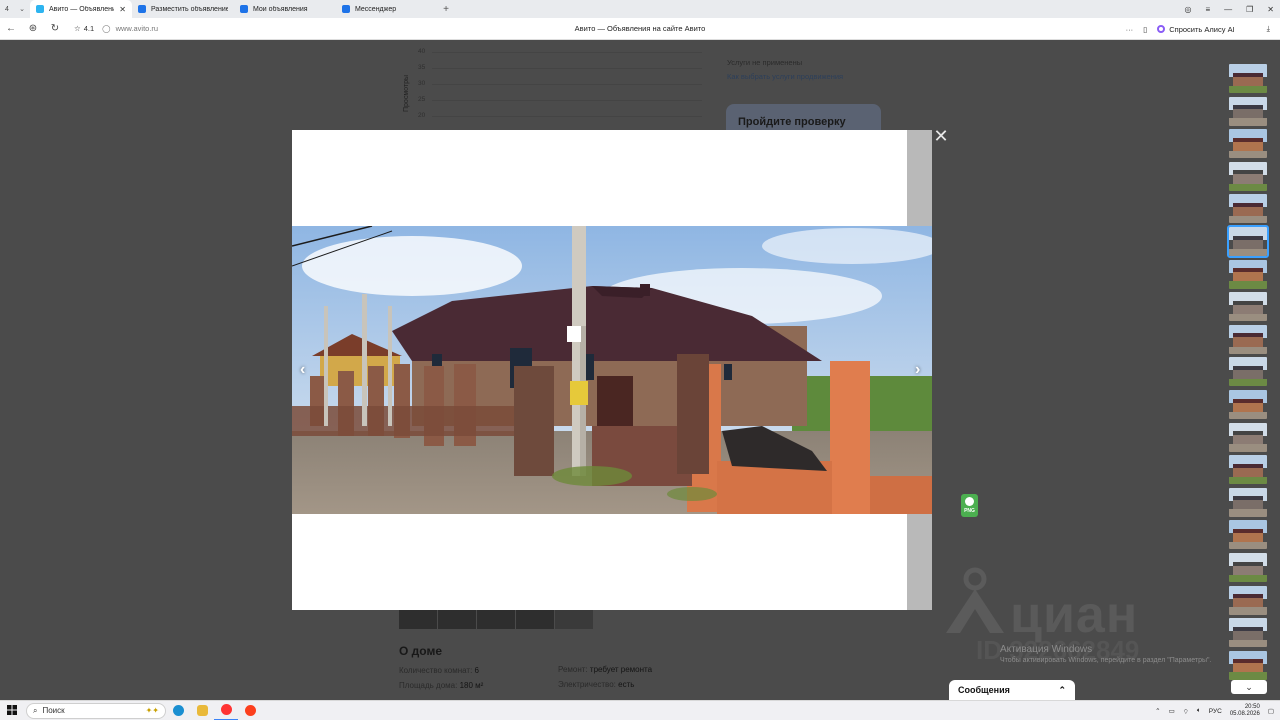  What do you see at coordinates (422, 115) in the screenshot?
I see `chart-tick: 20` at bounding box center [422, 115].